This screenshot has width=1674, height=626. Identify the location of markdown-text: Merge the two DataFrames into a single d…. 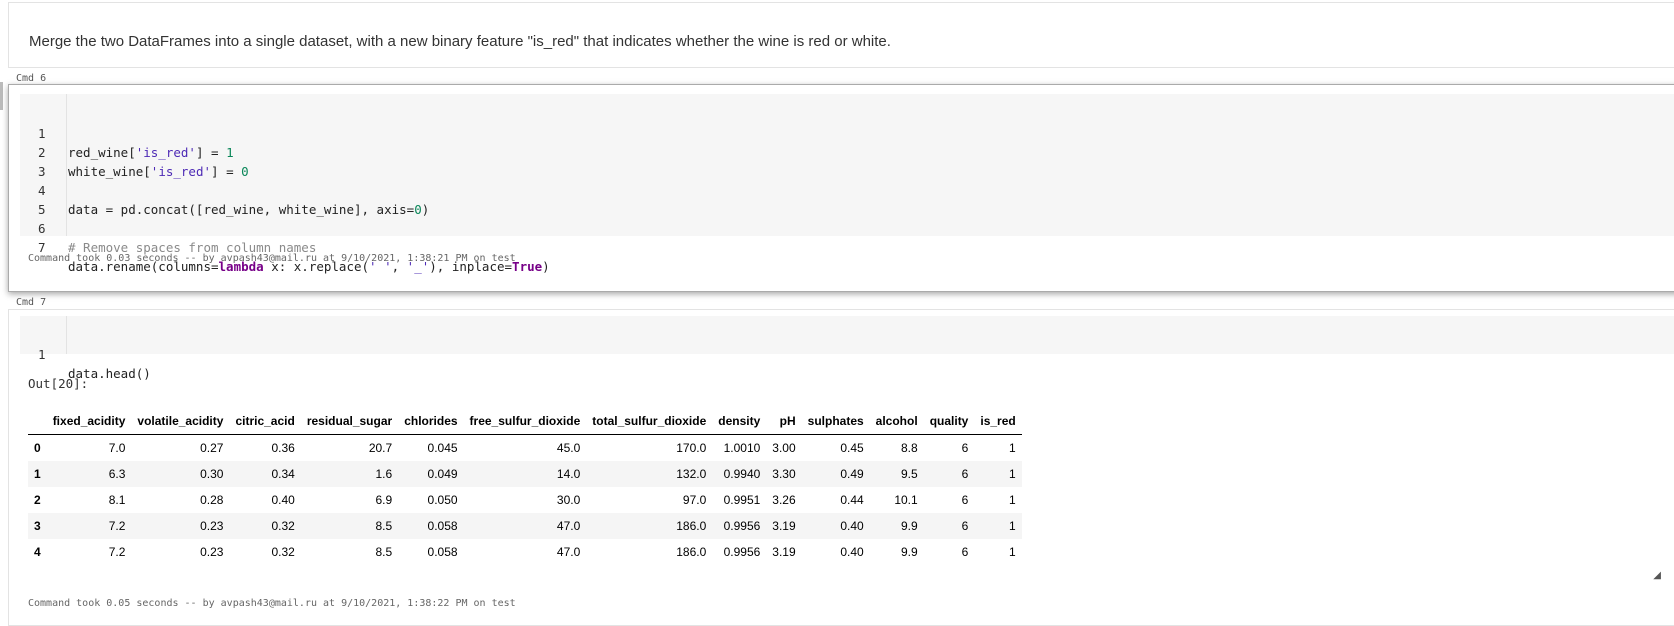
(460, 41).